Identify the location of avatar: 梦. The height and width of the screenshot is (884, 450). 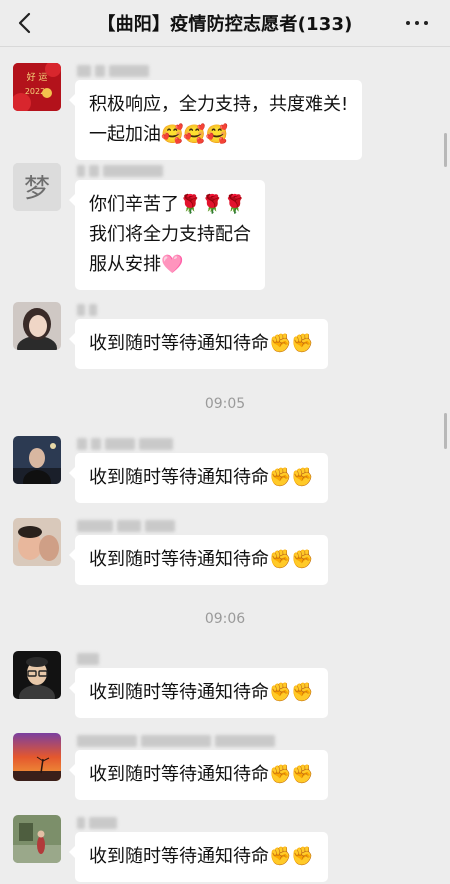
(37, 187).